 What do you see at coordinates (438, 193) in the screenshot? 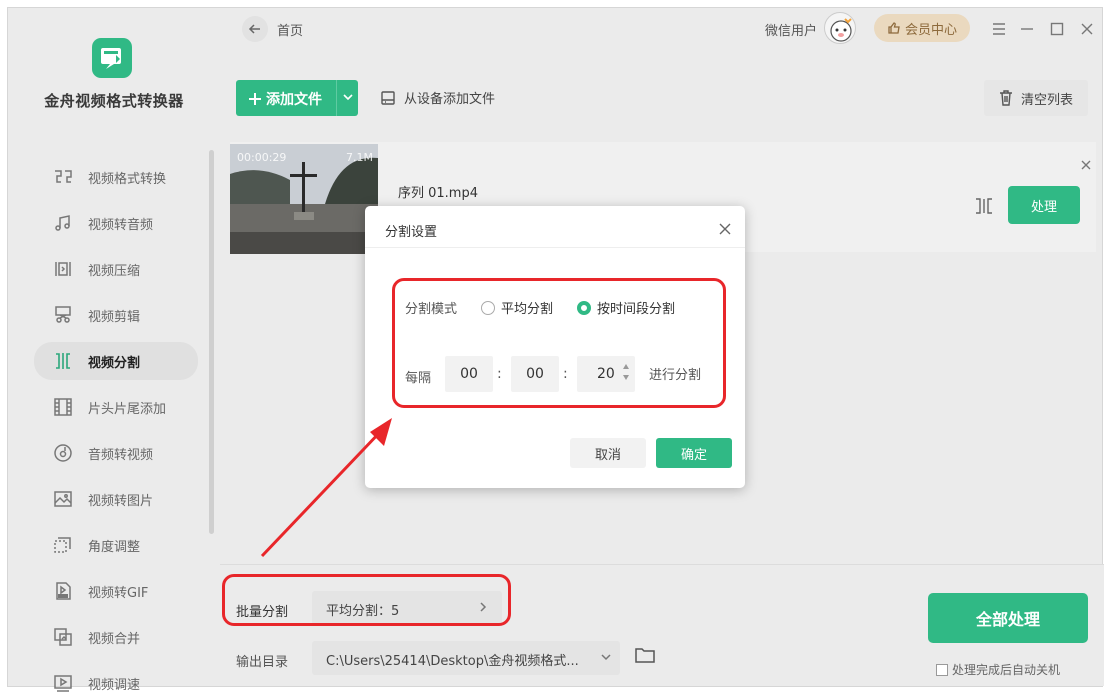
I see `file-name: 序列 01.mp4` at bounding box center [438, 193].